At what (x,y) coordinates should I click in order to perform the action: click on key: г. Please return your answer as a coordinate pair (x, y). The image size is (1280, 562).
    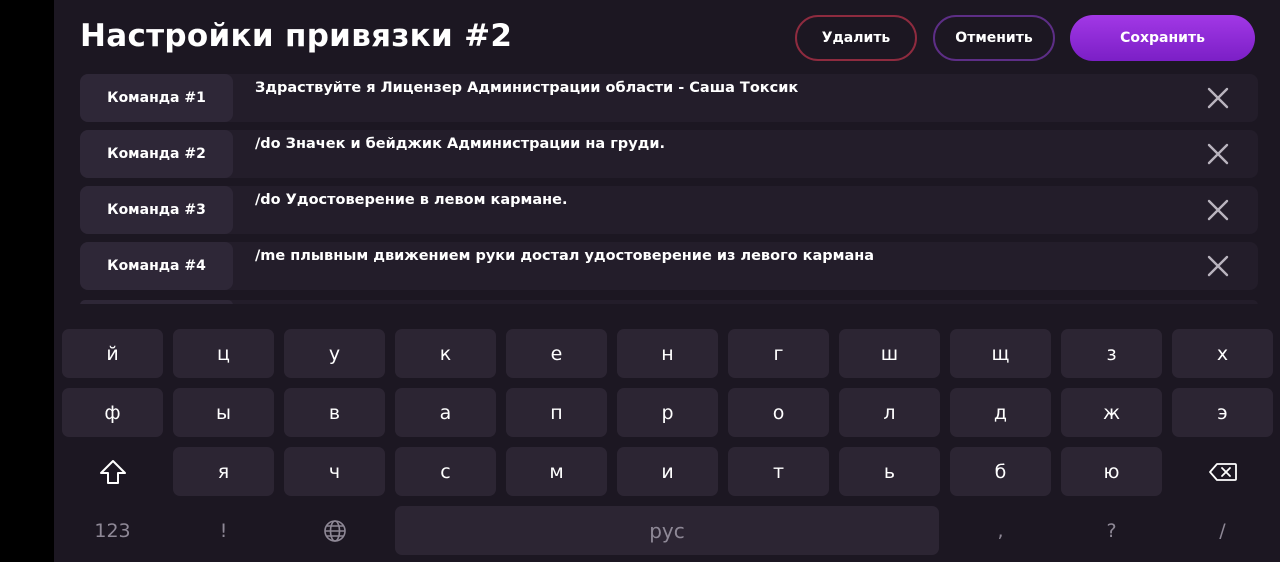
    Looking at the image, I should click on (778, 353).